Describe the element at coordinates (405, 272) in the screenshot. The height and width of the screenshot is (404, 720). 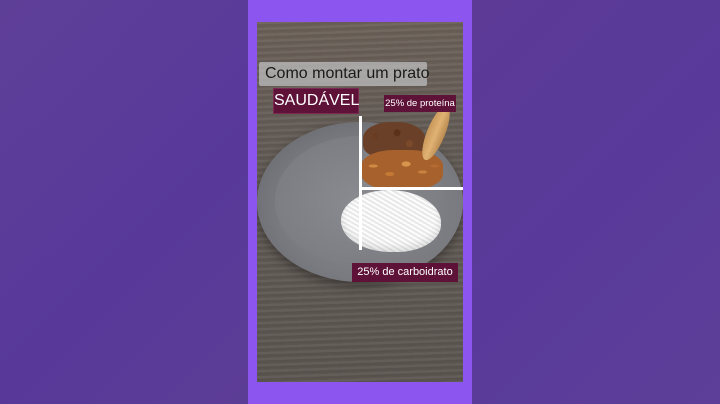
I see `carb-caption: 25% de carboidrato` at that location.